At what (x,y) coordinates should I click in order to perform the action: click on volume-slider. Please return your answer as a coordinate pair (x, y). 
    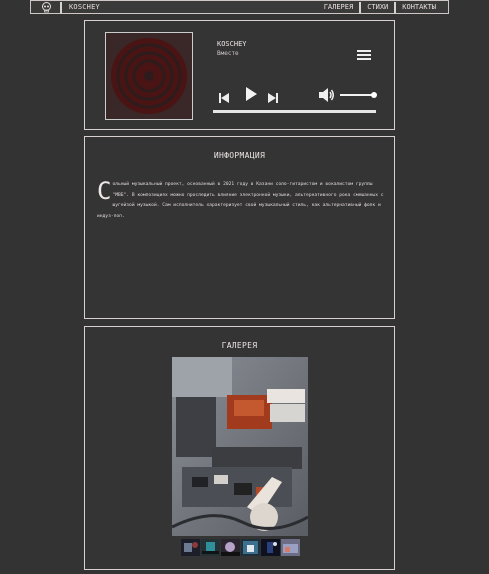
    Looking at the image, I should click on (356, 95).